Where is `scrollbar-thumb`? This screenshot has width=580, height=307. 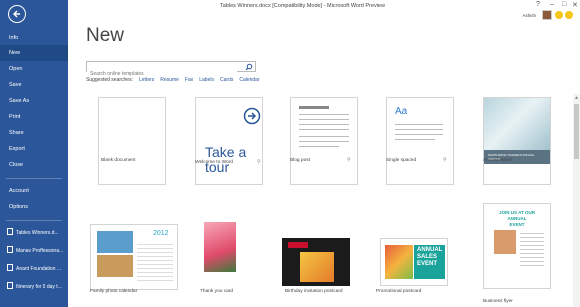
scrollbar-thumb is located at coordinates (576, 131).